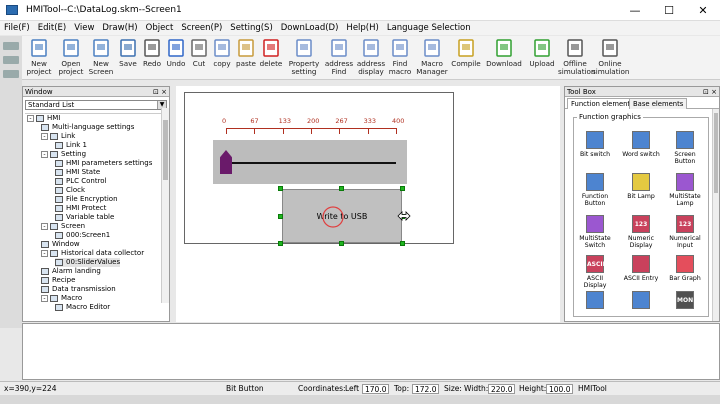 The image size is (720, 404). I want to click on resize-handle-n, so click(341, 188).